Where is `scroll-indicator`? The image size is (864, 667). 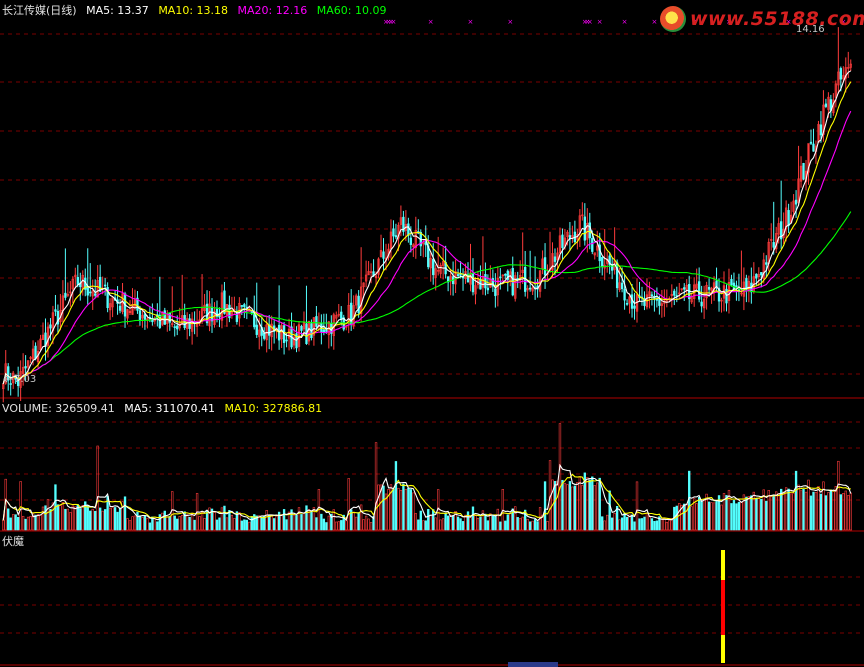 scroll-indicator is located at coordinates (533, 664).